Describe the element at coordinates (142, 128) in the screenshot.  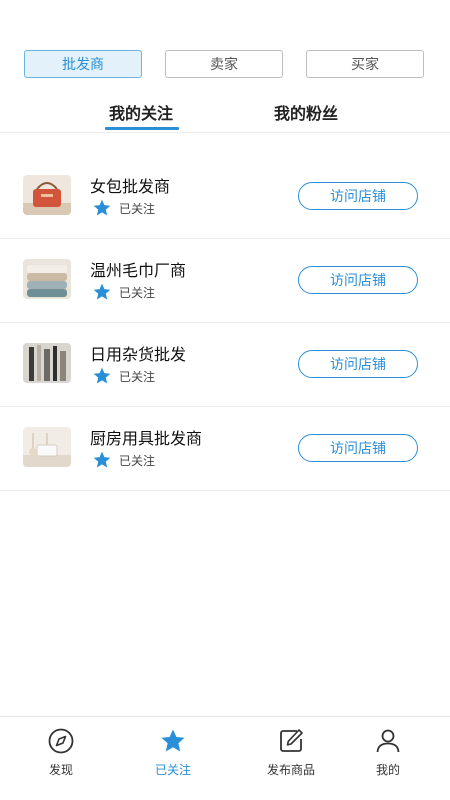
I see `active-tab-indicator` at that location.